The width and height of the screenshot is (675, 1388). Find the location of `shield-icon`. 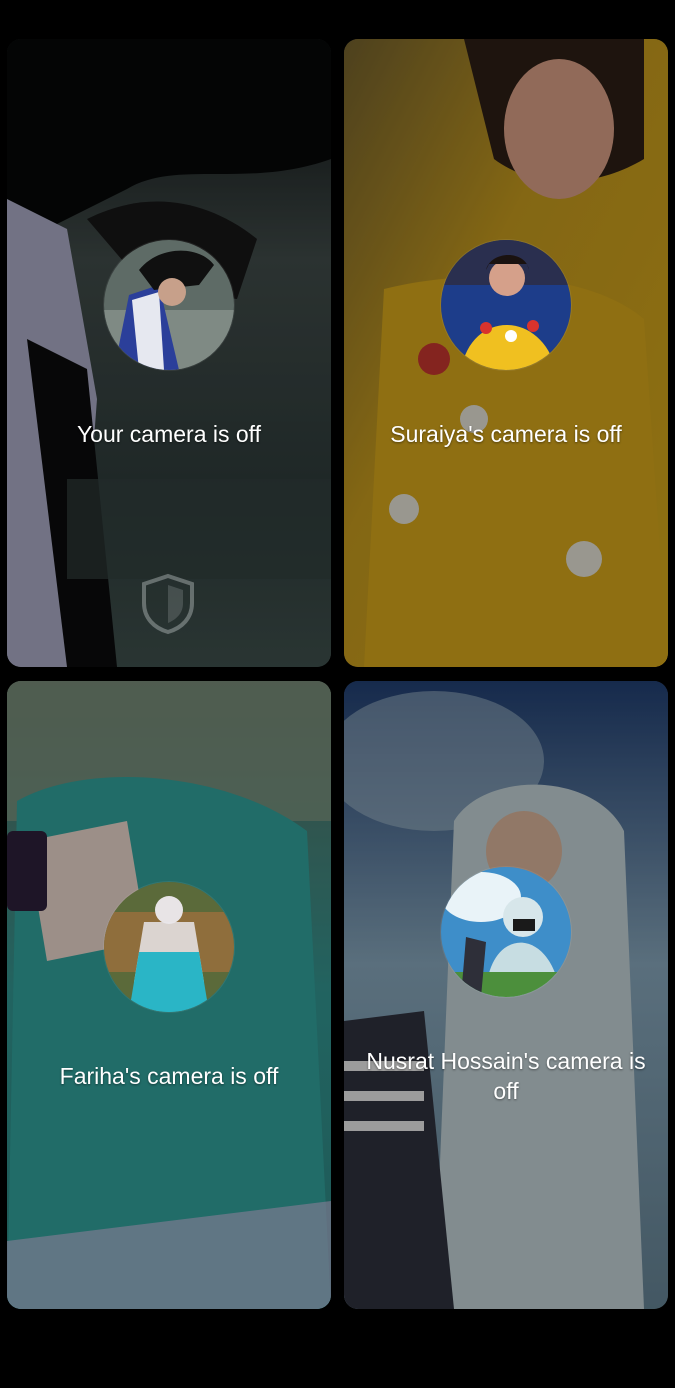

shield-icon is located at coordinates (168, 604).